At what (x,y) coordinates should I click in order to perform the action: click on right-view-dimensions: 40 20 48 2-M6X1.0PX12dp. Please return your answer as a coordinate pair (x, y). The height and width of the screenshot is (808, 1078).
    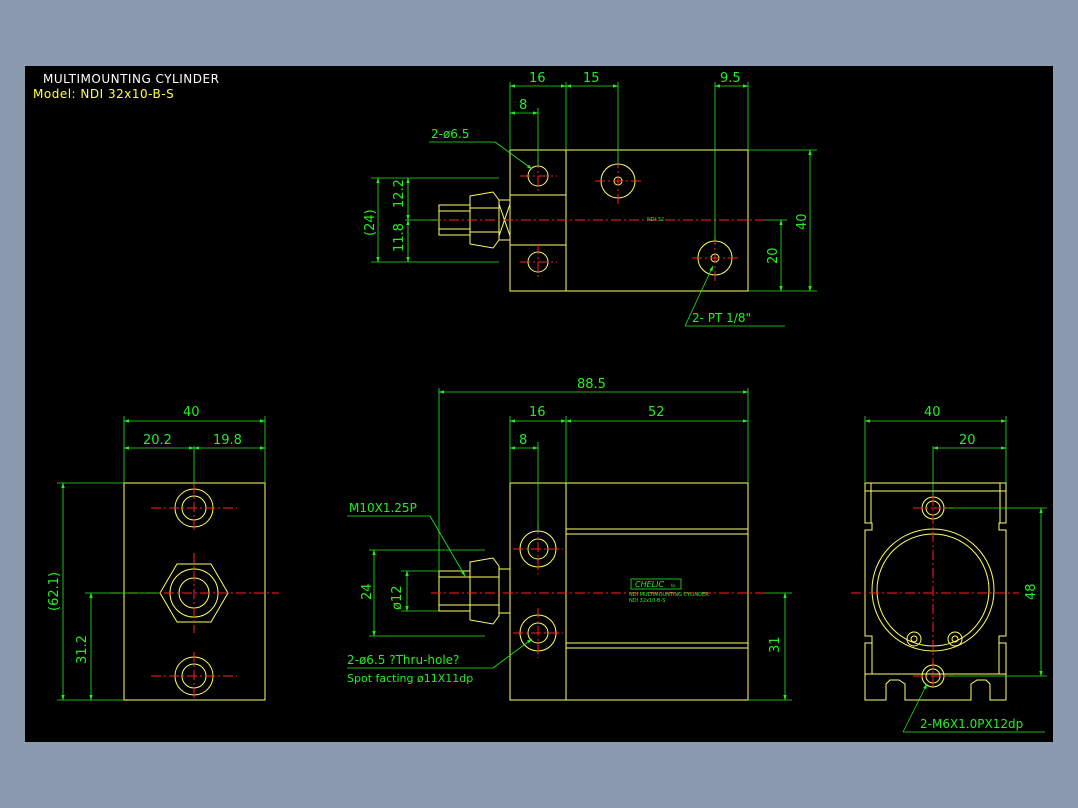
    Looking at the image, I should click on (955, 569).